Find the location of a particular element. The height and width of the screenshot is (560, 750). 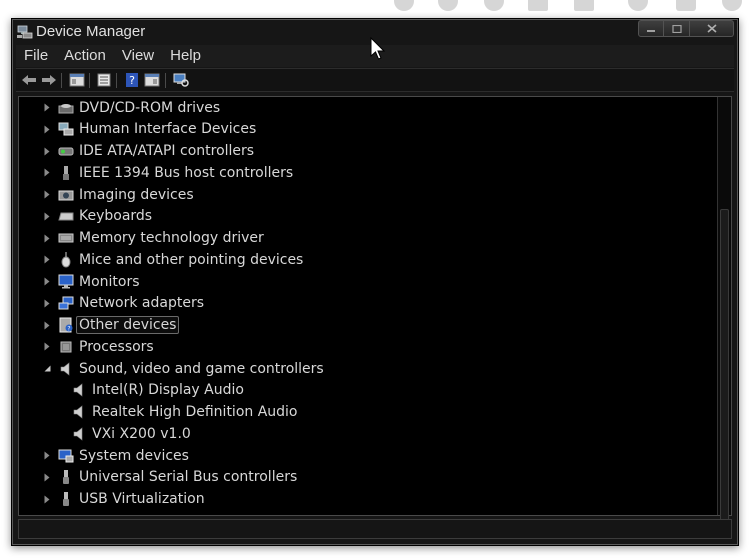

tree-category: Imaging devices is located at coordinates (119, 194).